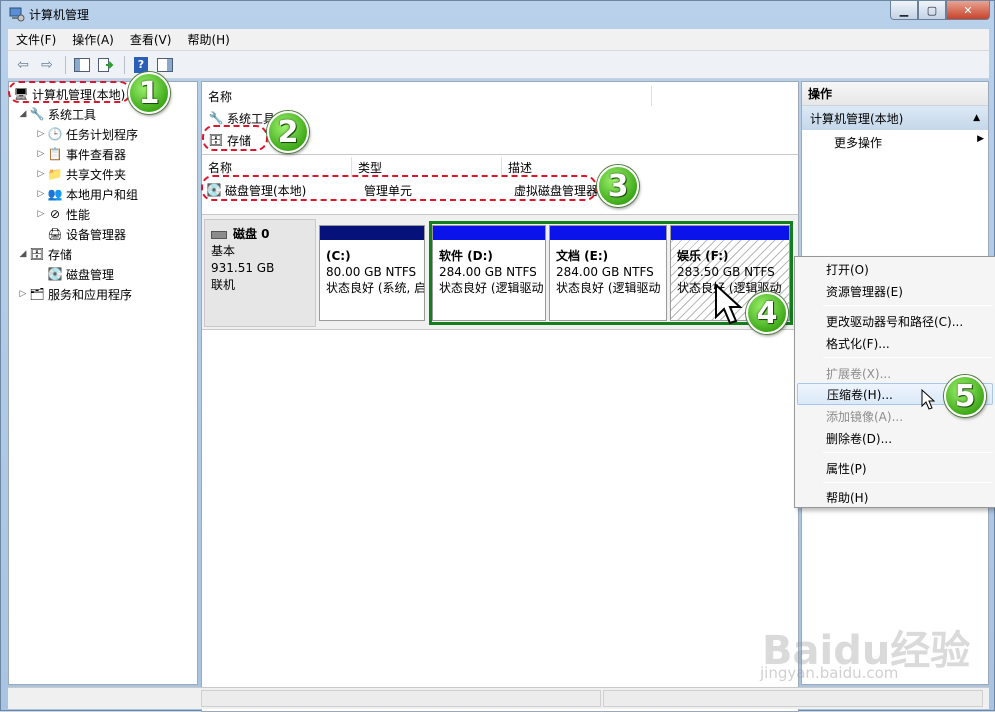  I want to click on partition-e: 文档 (E:) 284.00 GB NTFS 状态良好 (逻辑驱动, so click(608, 273).